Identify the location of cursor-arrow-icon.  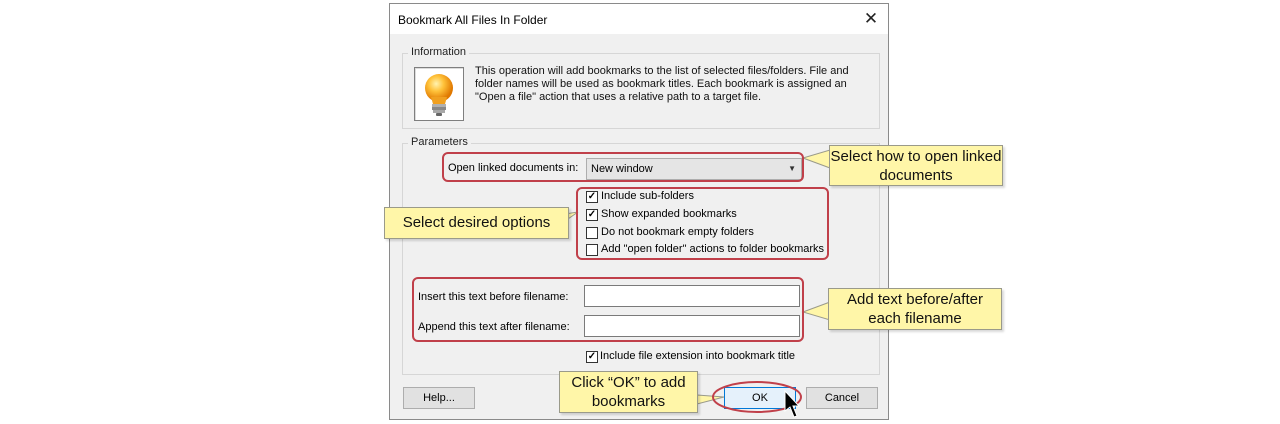
(792, 403).